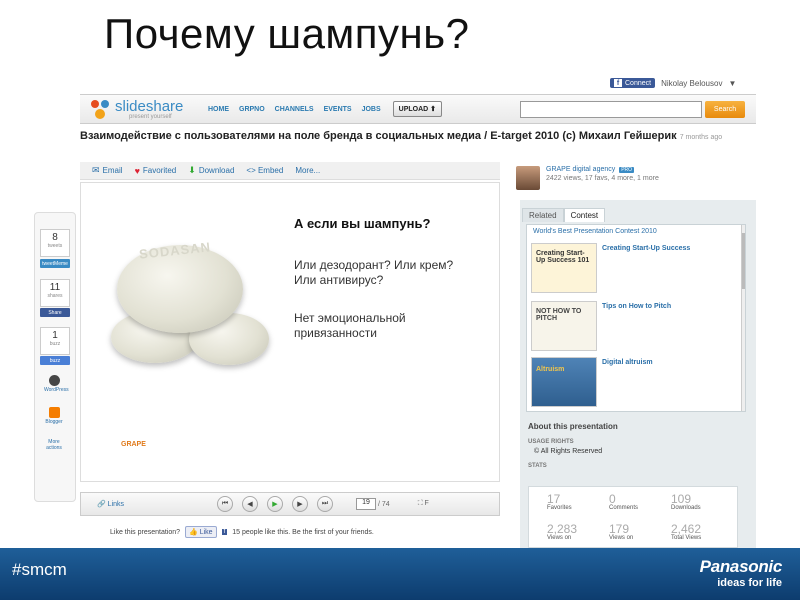 Image resolution: width=800 pixels, height=600 pixels. Describe the element at coordinates (201, 532) in the screenshot. I see `like-button: 👍 Like` at that location.